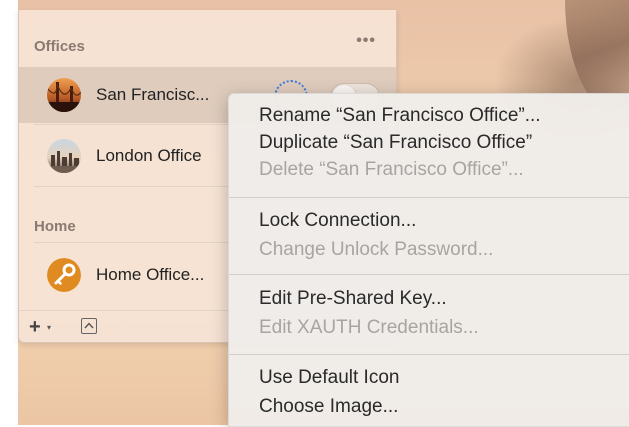  What do you see at coordinates (89, 326) in the screenshot?
I see `collapse-icon` at bounding box center [89, 326].